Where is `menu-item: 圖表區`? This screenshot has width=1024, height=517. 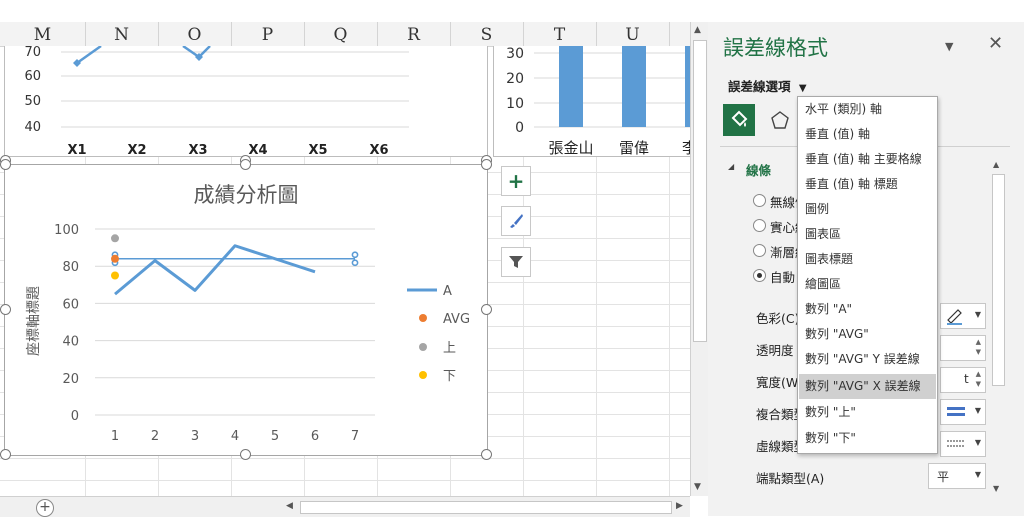 menu-item: 圖表區 is located at coordinates (867, 234).